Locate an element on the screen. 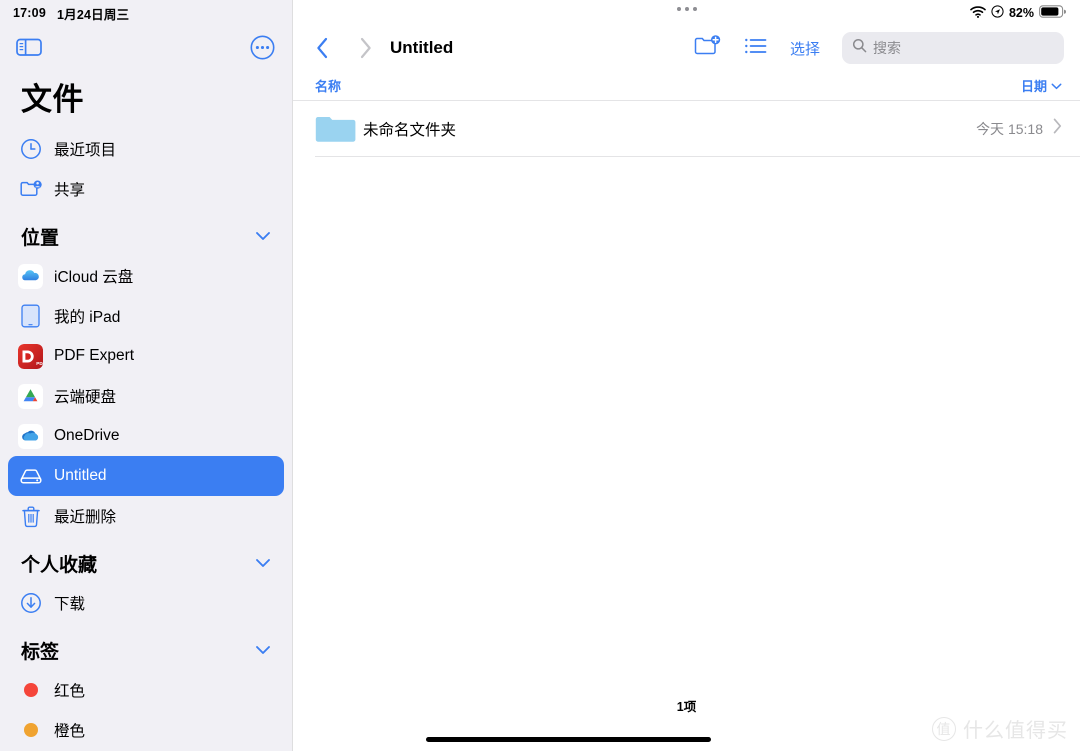  sidebar-item-pdf-expert: PDF PDF Expert is located at coordinates (146, 356).